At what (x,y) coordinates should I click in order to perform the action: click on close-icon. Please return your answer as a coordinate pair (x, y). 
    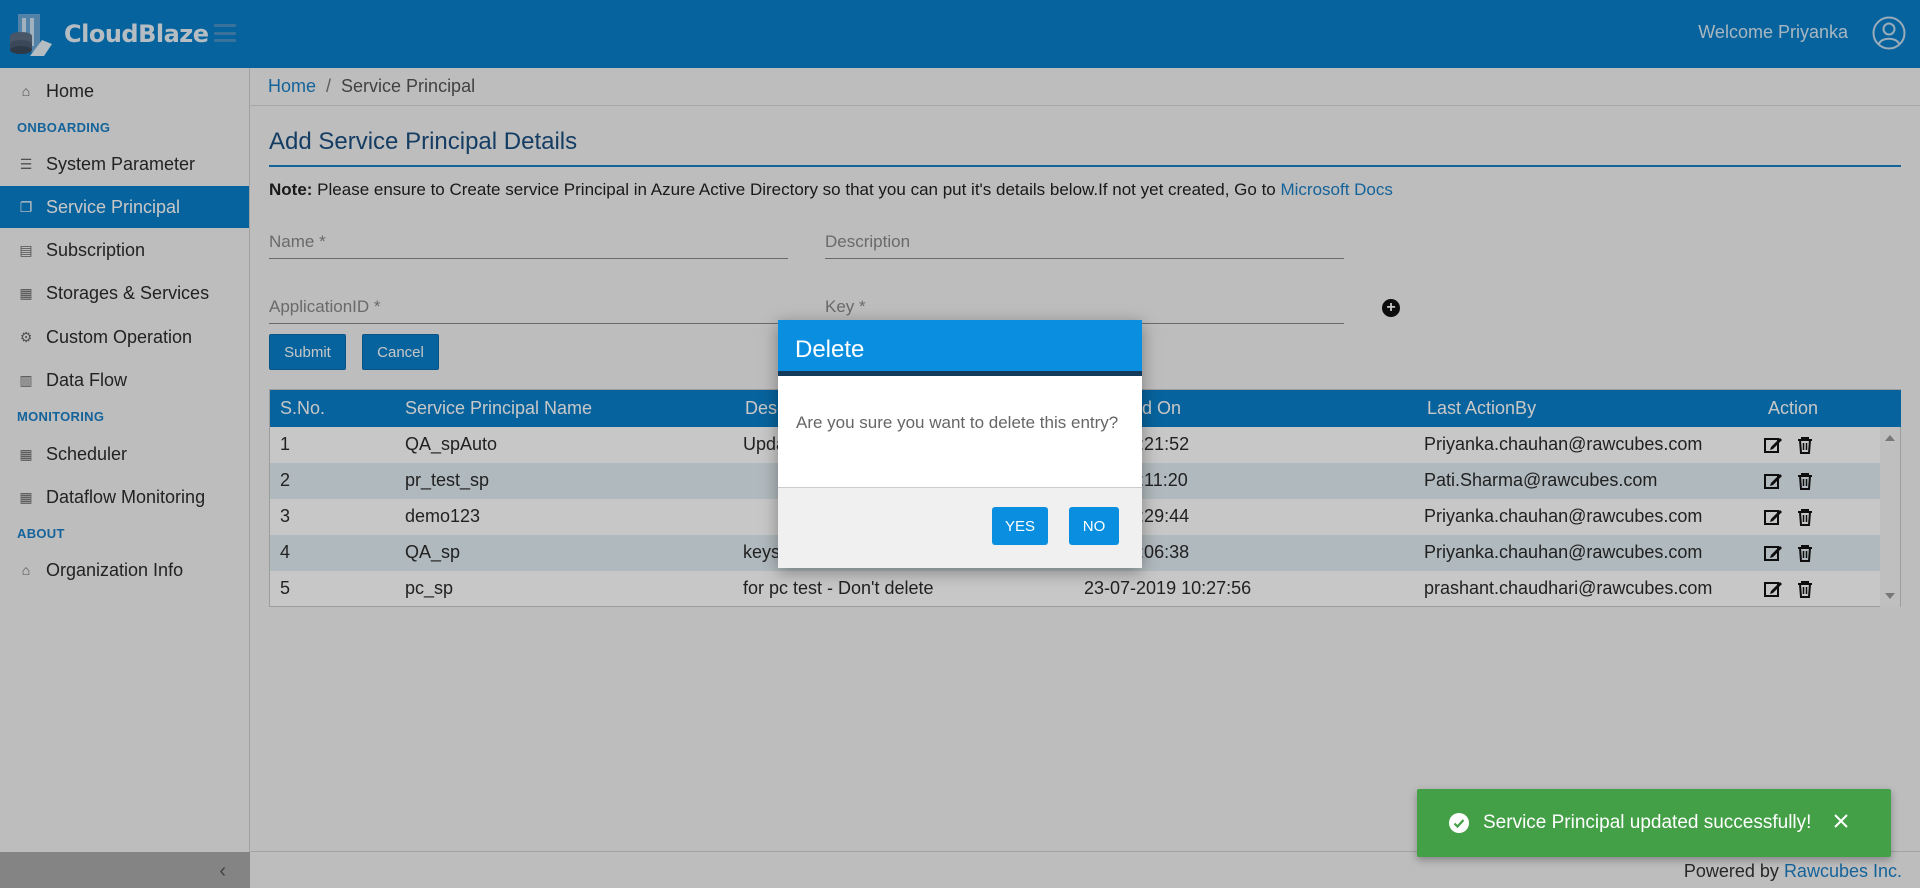
    Looking at the image, I should click on (1841, 821).